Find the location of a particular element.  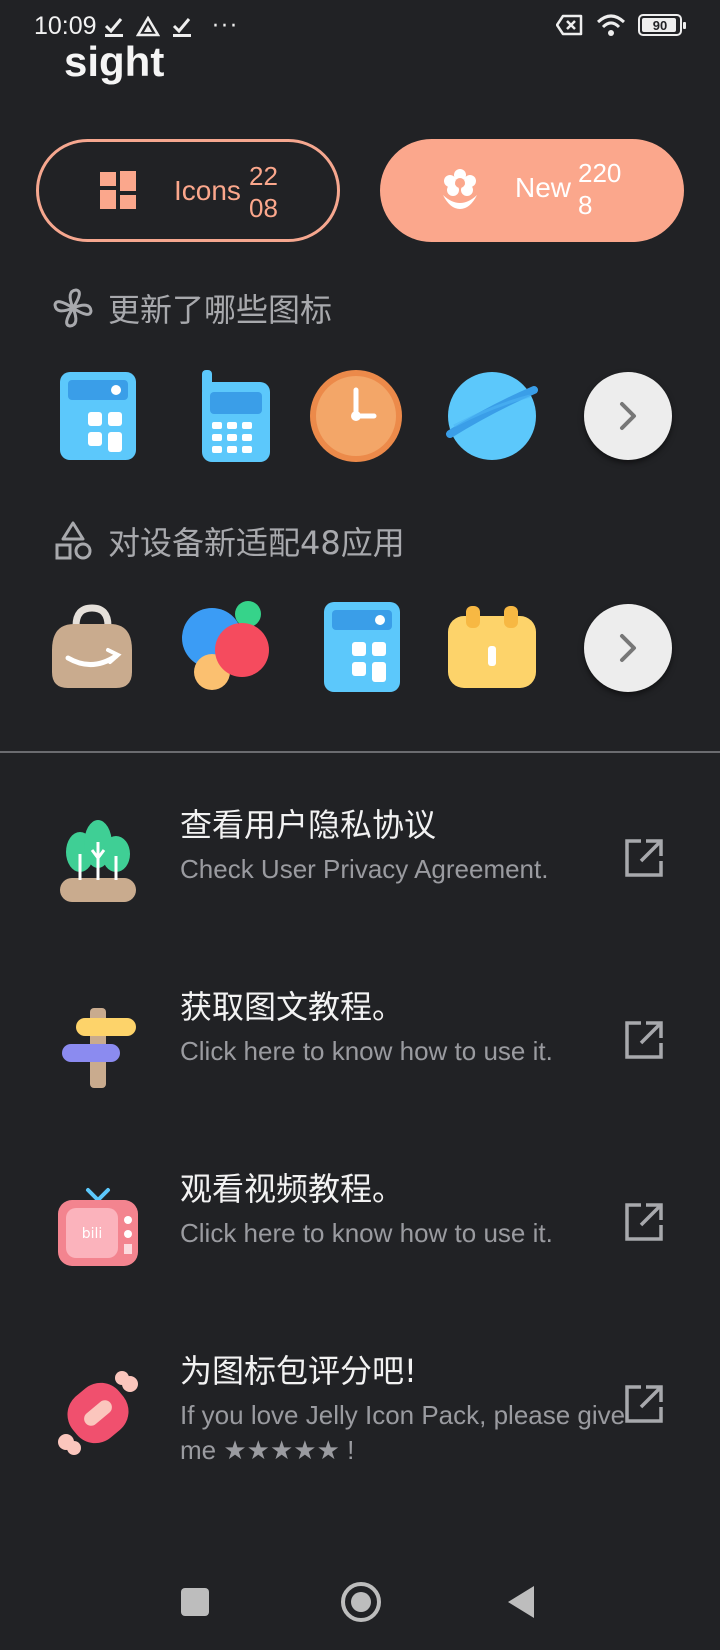

more-adapted-button is located at coordinates (628, 648).